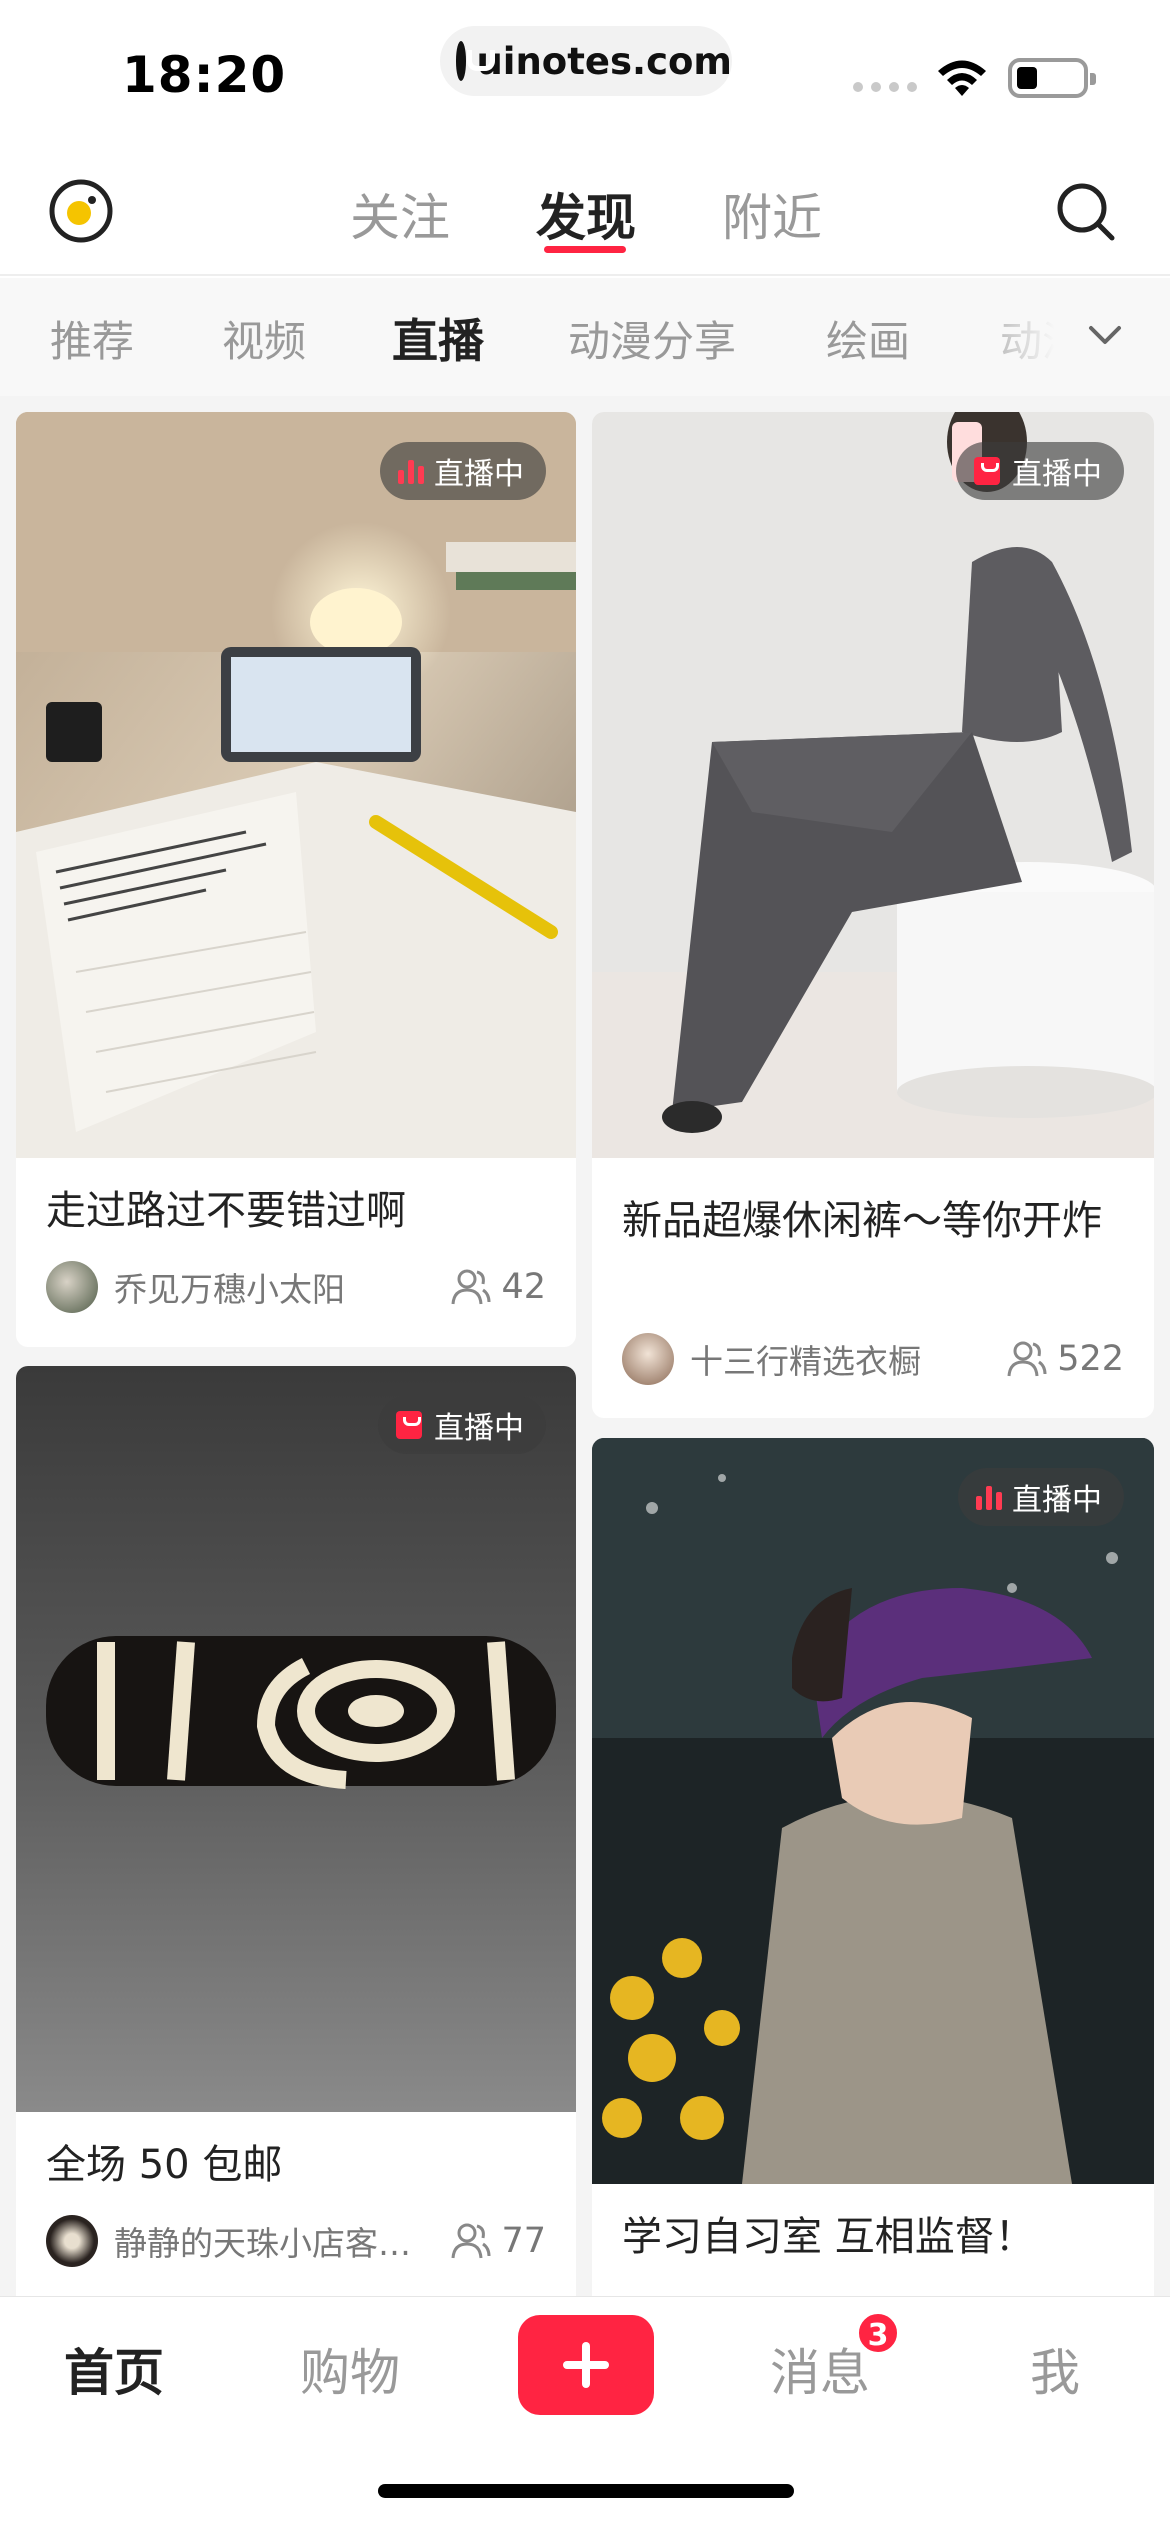 The width and height of the screenshot is (1170, 2532). What do you see at coordinates (585, 249) in the screenshot?
I see `active-tab-indicator` at bounding box center [585, 249].